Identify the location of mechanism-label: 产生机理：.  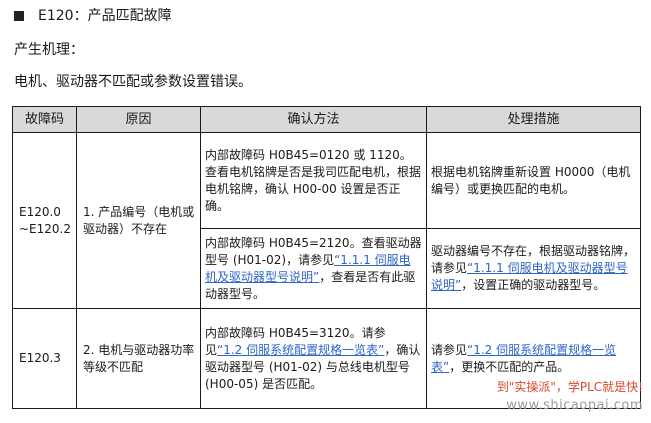
(49, 50).